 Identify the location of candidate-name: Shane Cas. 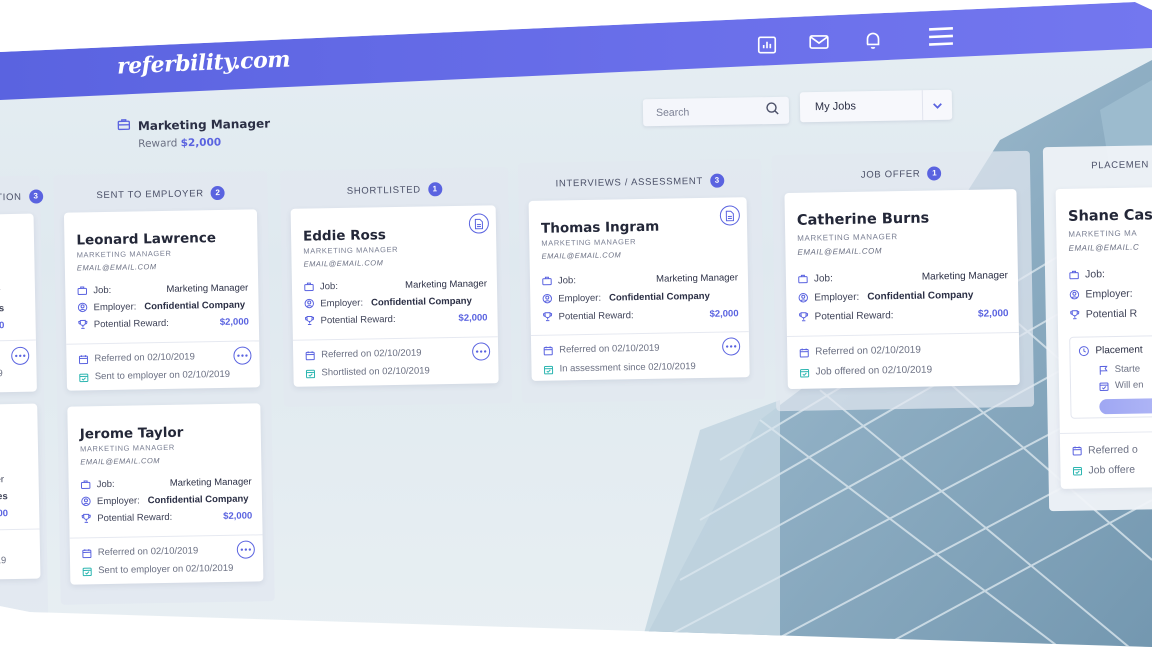
(1110, 215).